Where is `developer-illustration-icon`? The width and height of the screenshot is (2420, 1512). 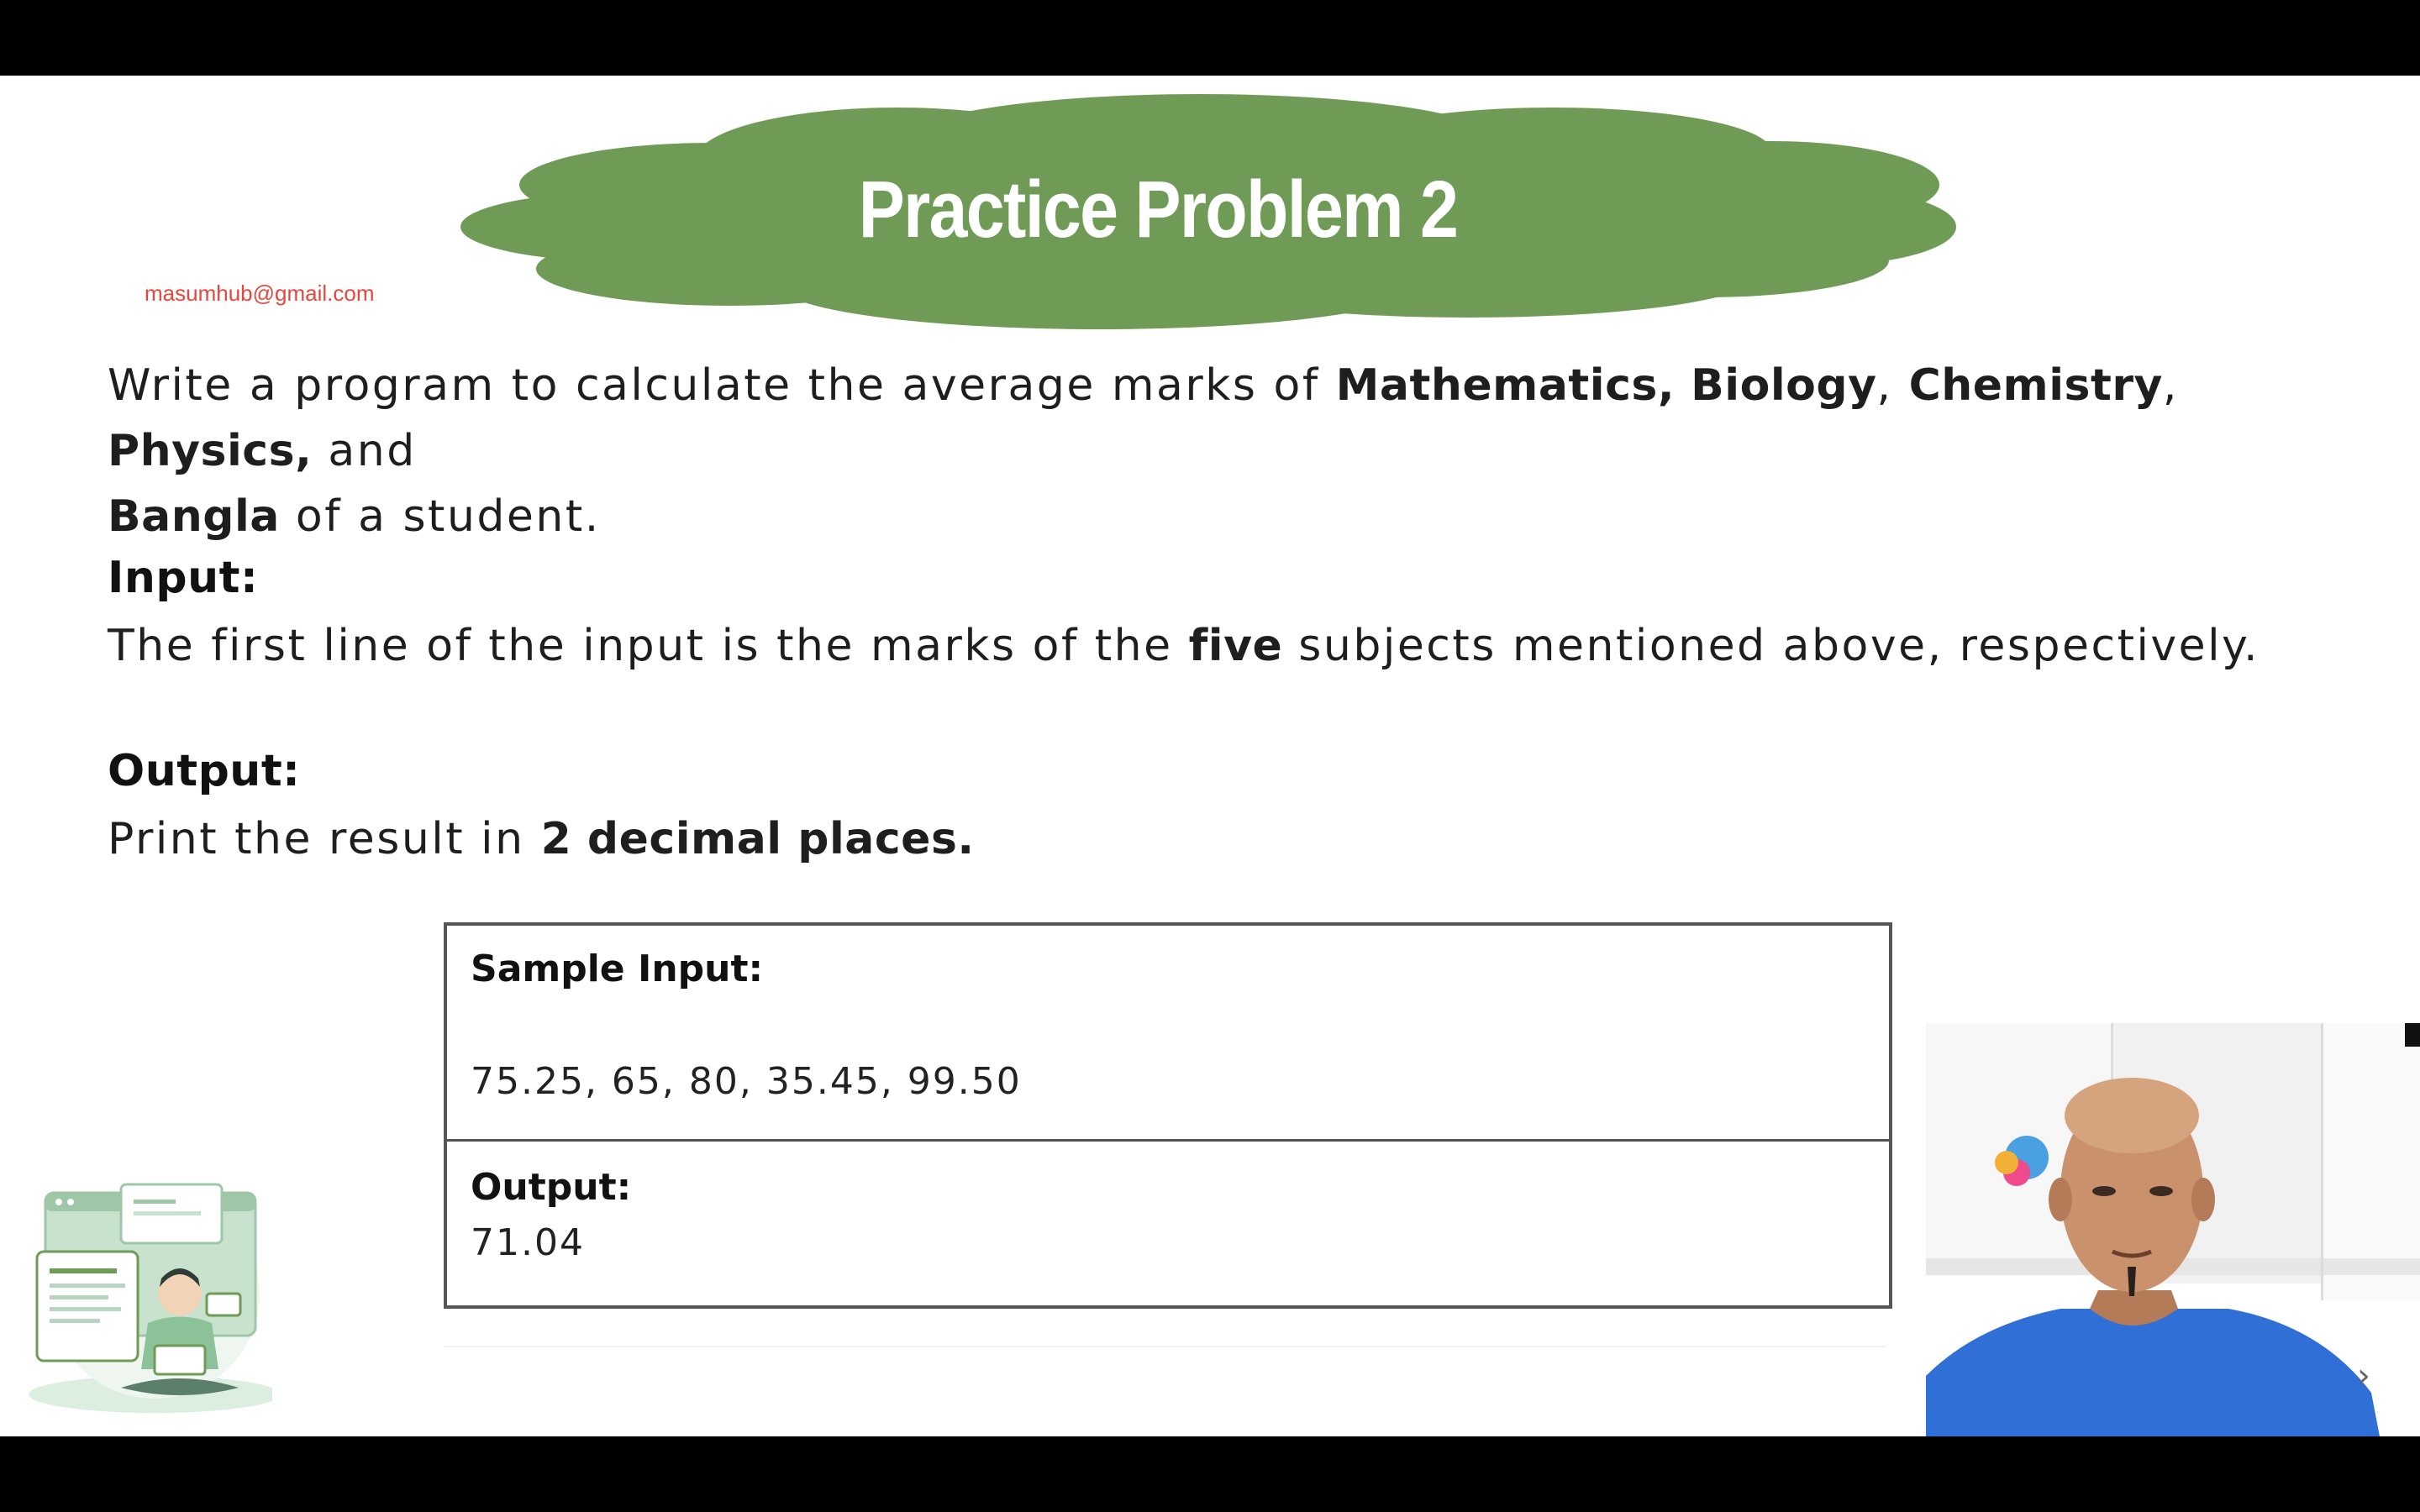 developer-illustration-icon is located at coordinates (150, 1298).